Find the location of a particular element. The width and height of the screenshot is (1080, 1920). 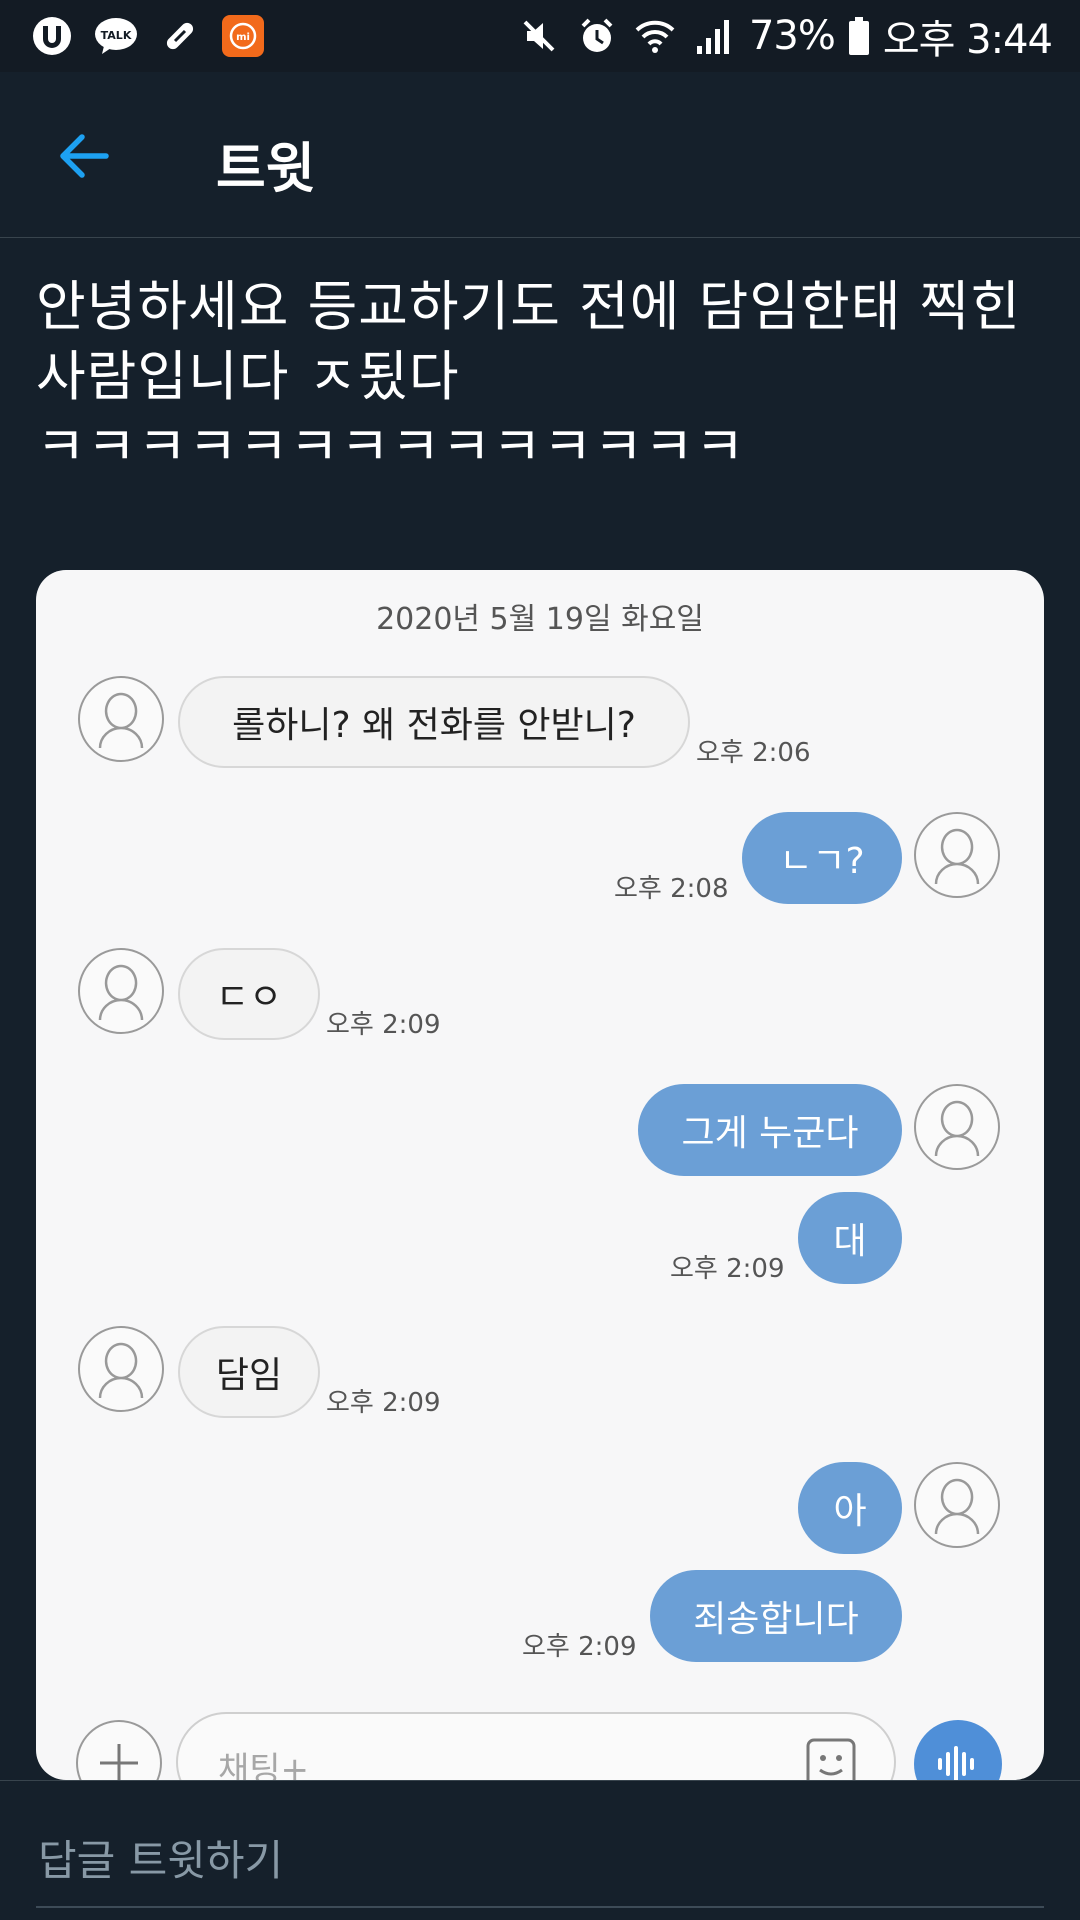

kakaotalk-label: TALK is located at coordinates (116, 35).